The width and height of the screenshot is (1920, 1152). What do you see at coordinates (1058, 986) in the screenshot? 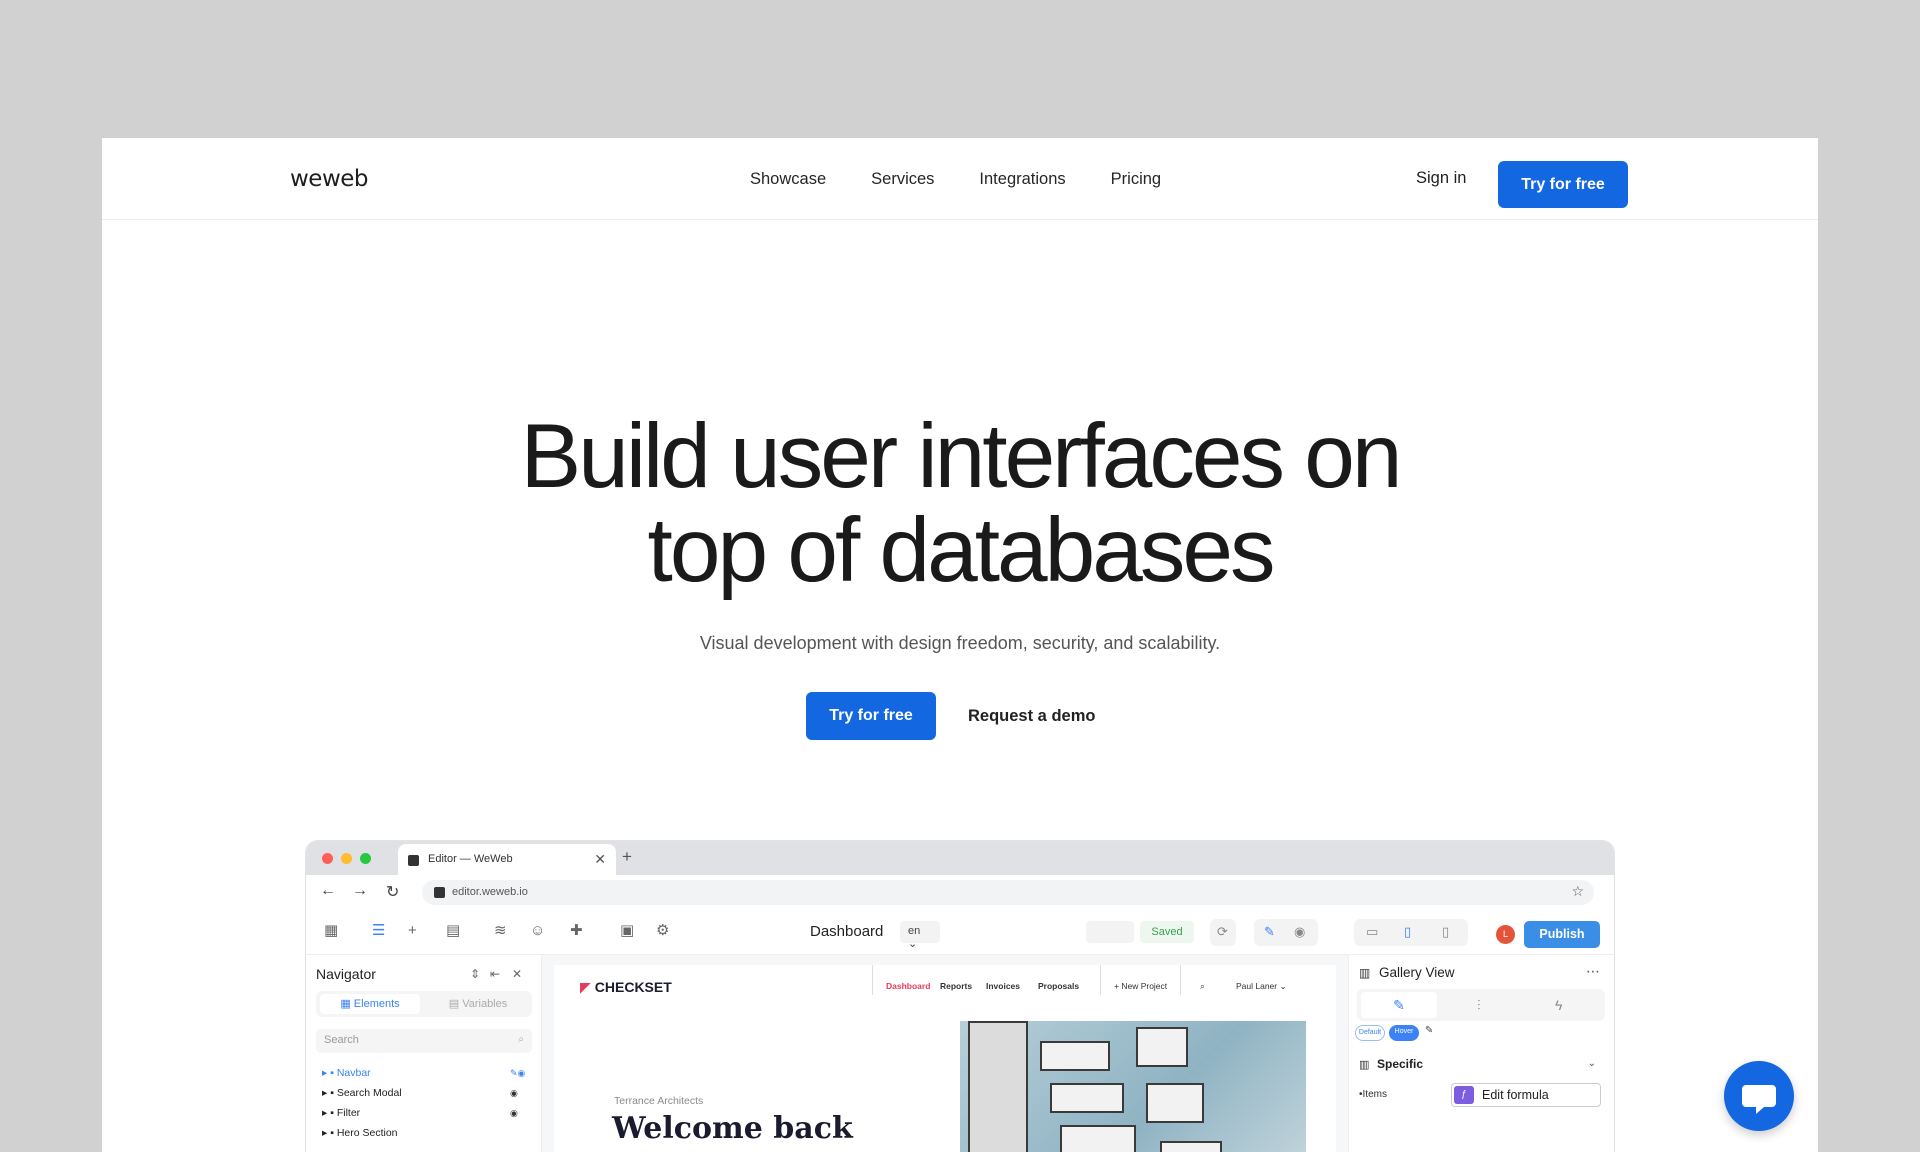
I see `app-nav-proposals: Proposals` at bounding box center [1058, 986].